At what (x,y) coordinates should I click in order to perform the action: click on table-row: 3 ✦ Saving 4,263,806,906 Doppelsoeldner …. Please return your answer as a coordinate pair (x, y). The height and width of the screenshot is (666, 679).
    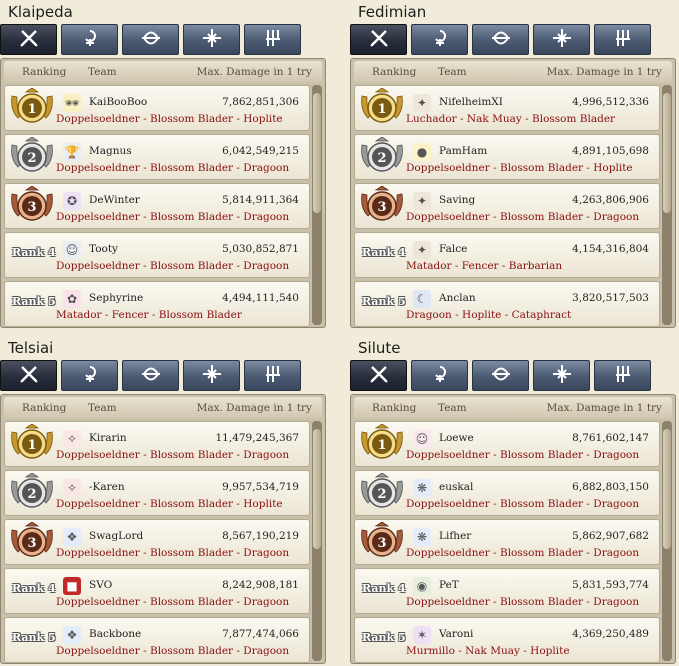
    Looking at the image, I should click on (507, 206).